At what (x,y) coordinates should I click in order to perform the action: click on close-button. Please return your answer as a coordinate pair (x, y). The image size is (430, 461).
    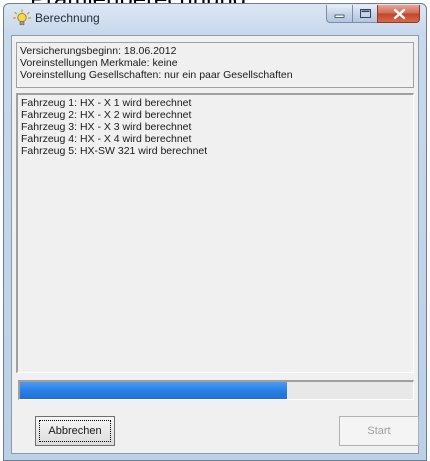
    Looking at the image, I should click on (398, 14).